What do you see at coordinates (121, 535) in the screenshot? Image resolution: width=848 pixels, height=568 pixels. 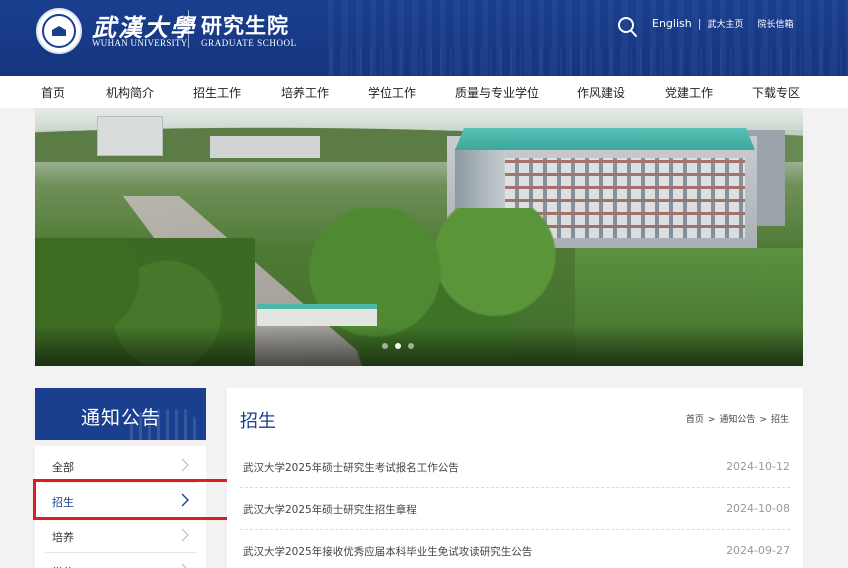 I see `sidebar-item-training: 培养` at bounding box center [121, 535].